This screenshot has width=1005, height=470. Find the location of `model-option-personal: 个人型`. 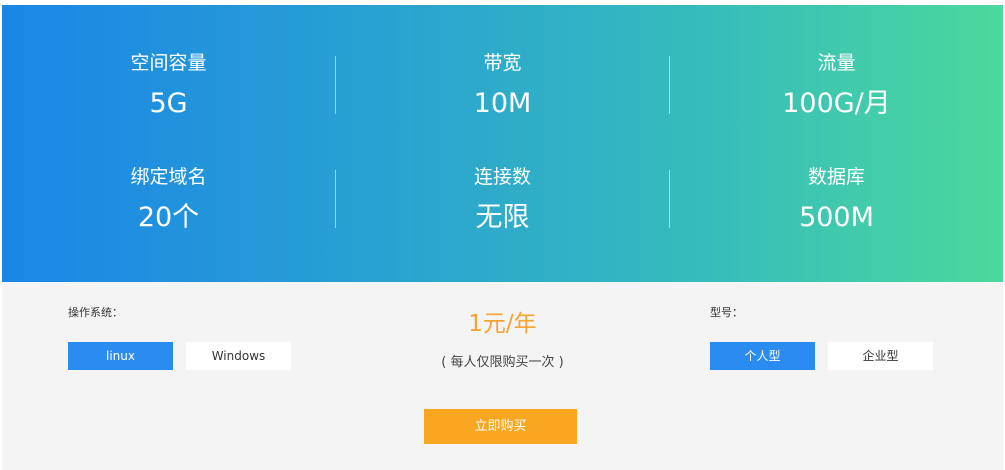

model-option-personal: 个人型 is located at coordinates (762, 356).